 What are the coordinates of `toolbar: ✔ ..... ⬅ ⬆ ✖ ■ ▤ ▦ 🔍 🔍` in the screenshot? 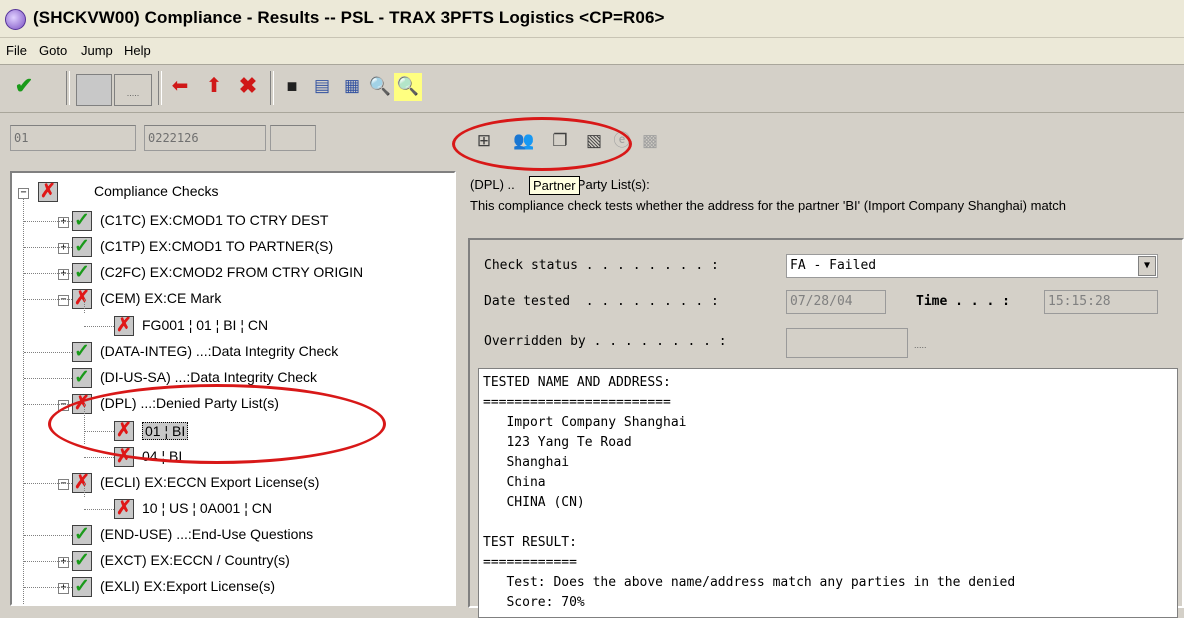 It's located at (592, 89).